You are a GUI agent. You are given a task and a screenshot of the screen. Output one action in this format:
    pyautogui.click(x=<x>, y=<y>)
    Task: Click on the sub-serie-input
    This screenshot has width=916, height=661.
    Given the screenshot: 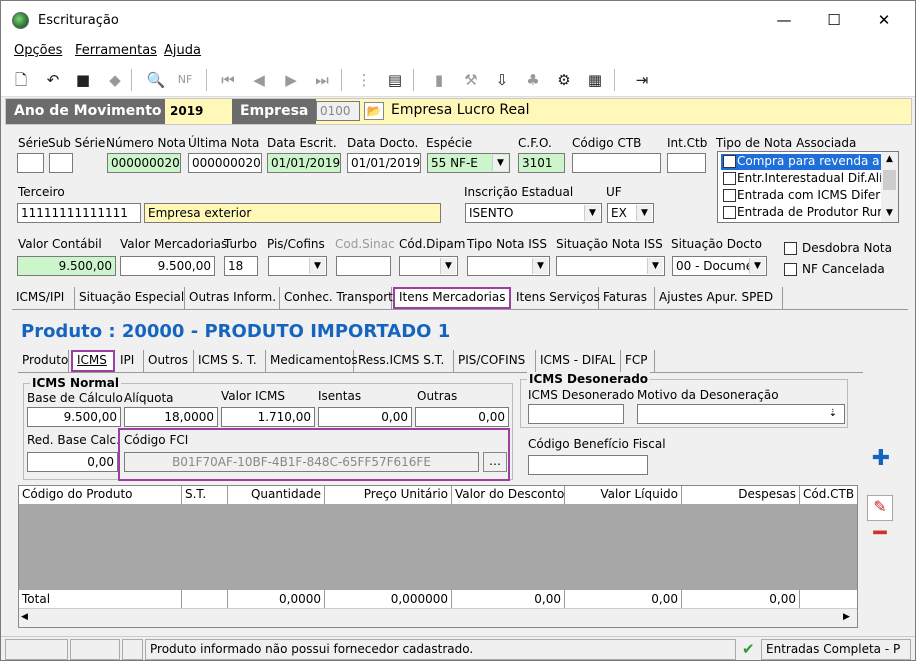 What is the action you would take?
    pyautogui.click(x=61, y=163)
    